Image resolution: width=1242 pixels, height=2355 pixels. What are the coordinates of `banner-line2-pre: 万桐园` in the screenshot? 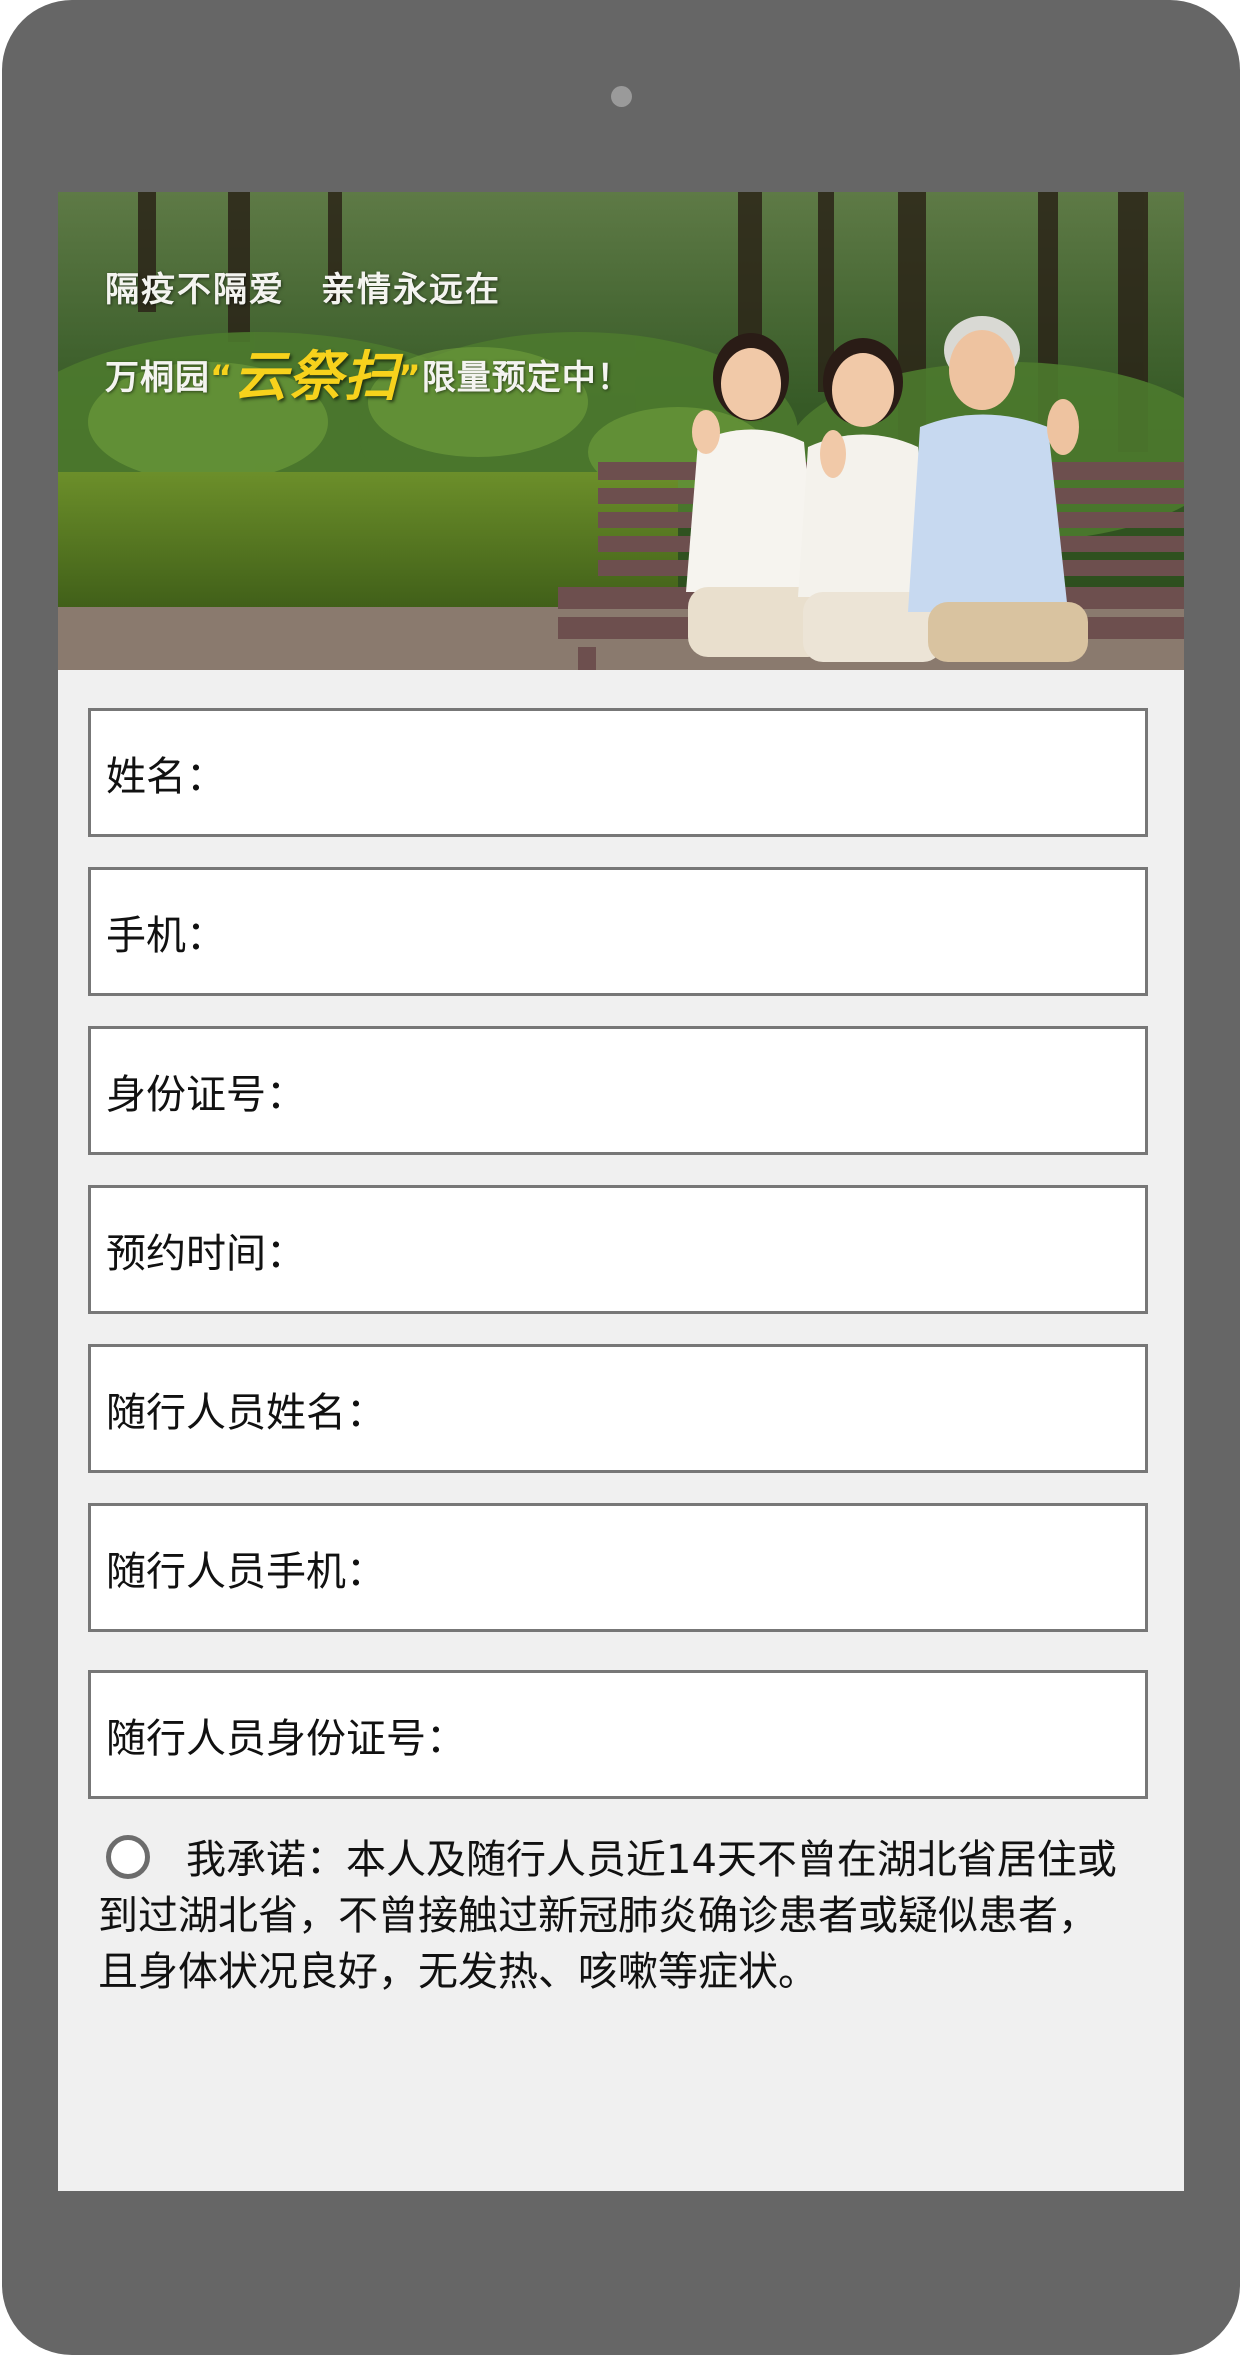 It's located at (157, 378).